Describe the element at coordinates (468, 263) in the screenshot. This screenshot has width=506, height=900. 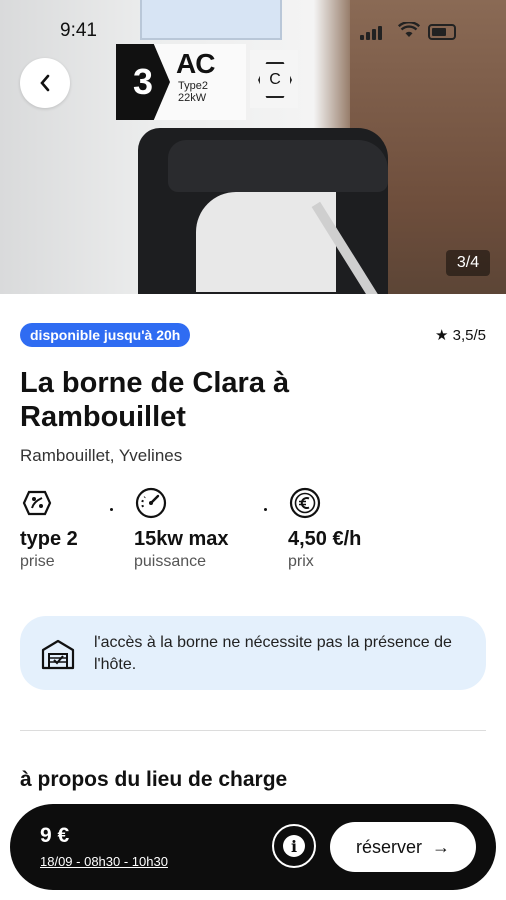
I see `photo-counter: 3/4` at that location.